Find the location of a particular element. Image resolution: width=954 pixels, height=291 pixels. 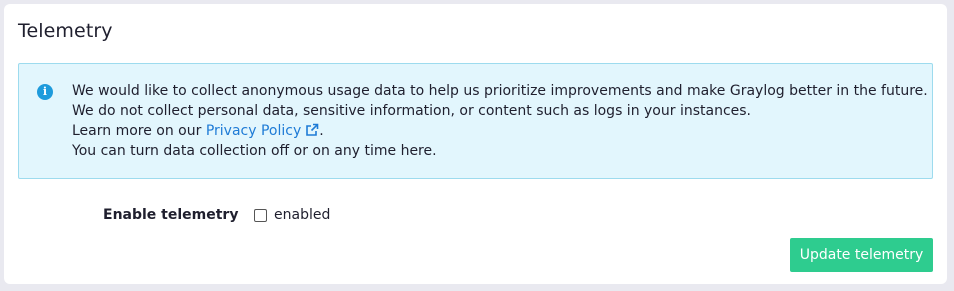

enable-telemetry-label: Enable telemetry is located at coordinates (171, 215).